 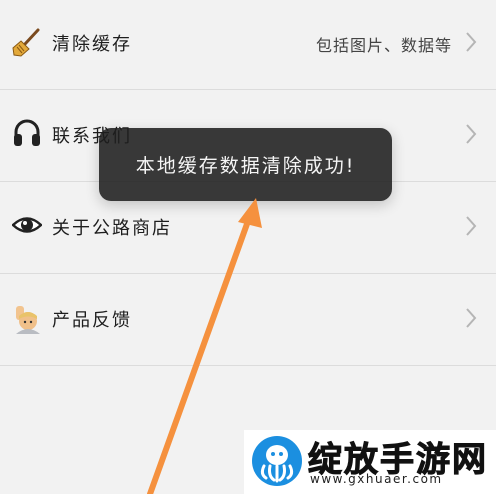 I want to click on watermark-url: www.gxhuaer.com, so click(x=376, y=479).